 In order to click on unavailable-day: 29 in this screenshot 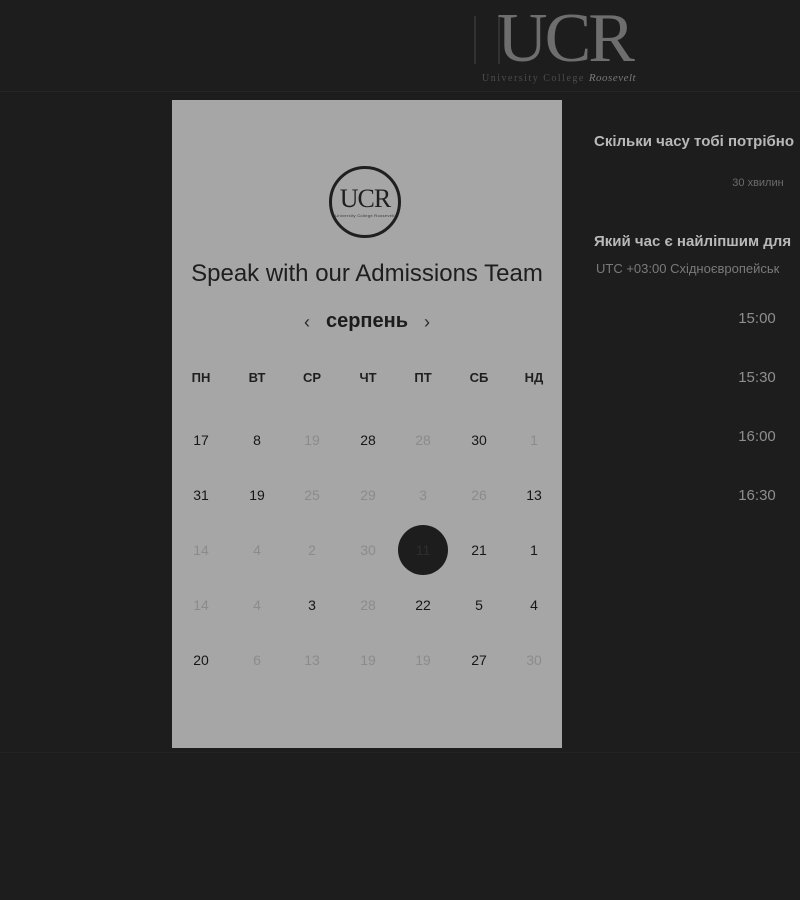, I will do `click(368, 495)`.